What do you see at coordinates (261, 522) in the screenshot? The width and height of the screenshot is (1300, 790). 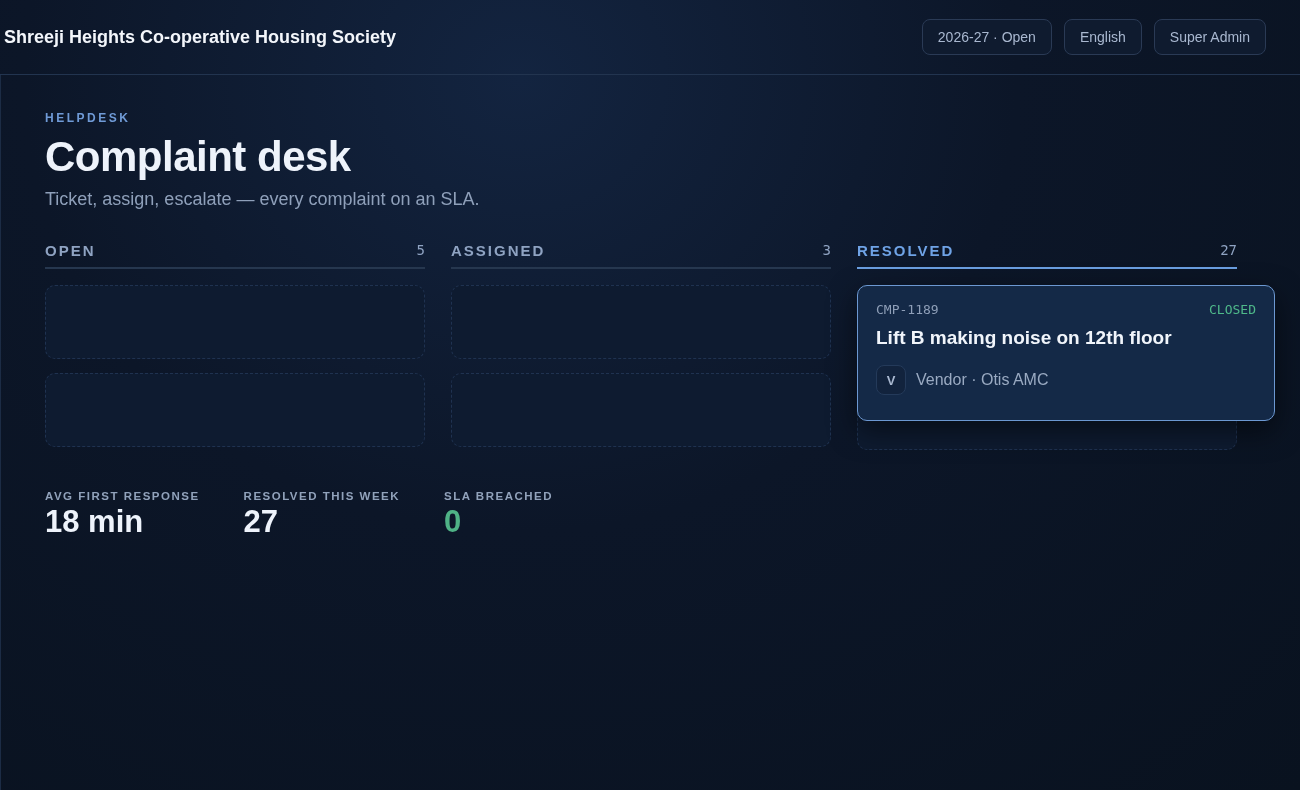 I see `stat-value: 27` at bounding box center [261, 522].